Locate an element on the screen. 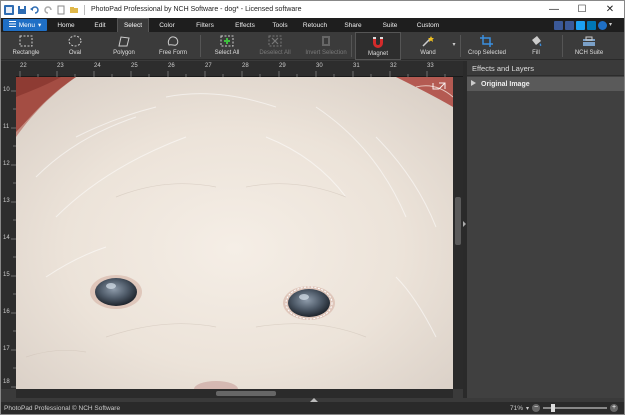 This screenshot has width=625, height=415. facebook-icon is located at coordinates (569, 25).